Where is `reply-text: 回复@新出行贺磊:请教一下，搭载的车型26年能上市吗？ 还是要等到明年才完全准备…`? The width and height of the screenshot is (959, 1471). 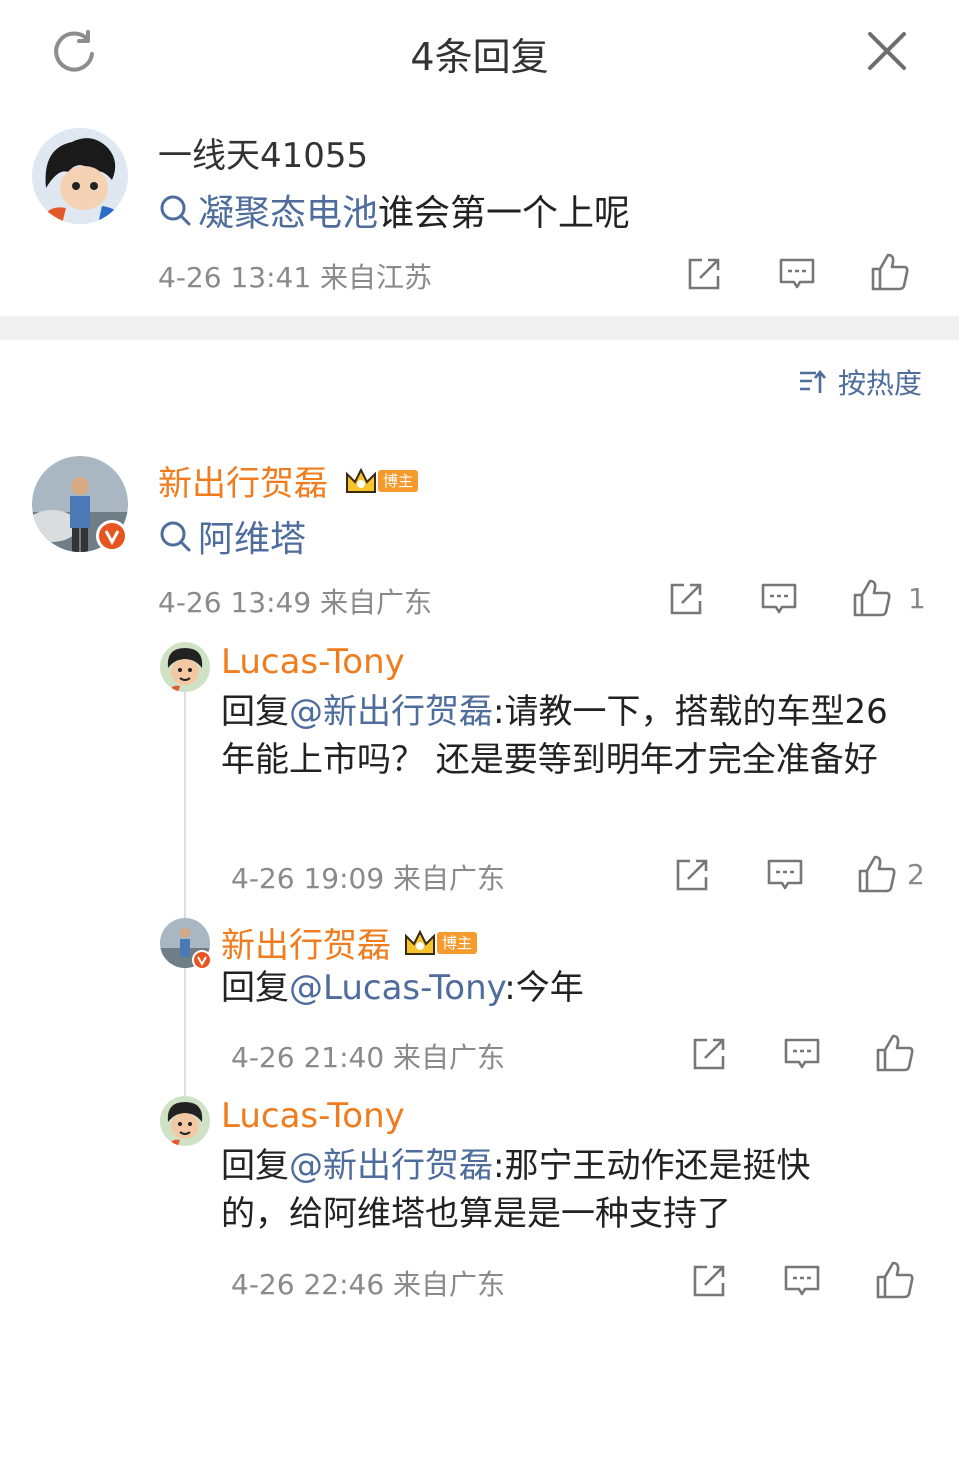
reply-text: 回复@新出行贺磊:请教一下，搭载的车型26年能上市吗？ 还是要等到明年才完全准备… is located at coordinates (571, 736).